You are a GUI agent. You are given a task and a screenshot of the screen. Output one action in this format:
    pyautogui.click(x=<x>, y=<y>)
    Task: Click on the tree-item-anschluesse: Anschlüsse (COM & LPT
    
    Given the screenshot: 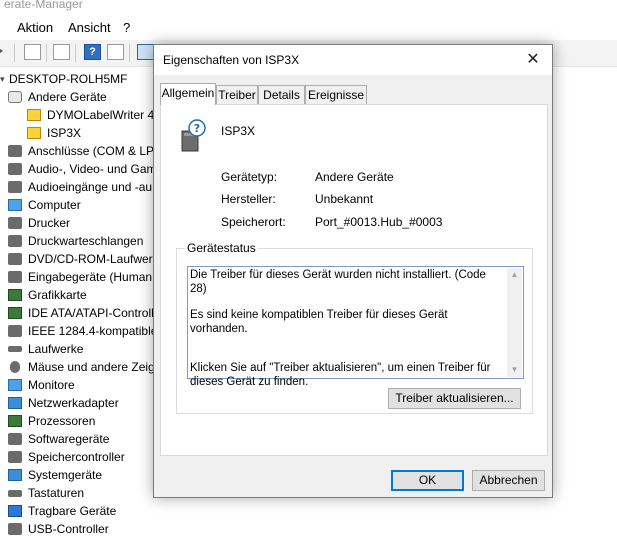 What is the action you would take?
    pyautogui.click(x=84, y=151)
    